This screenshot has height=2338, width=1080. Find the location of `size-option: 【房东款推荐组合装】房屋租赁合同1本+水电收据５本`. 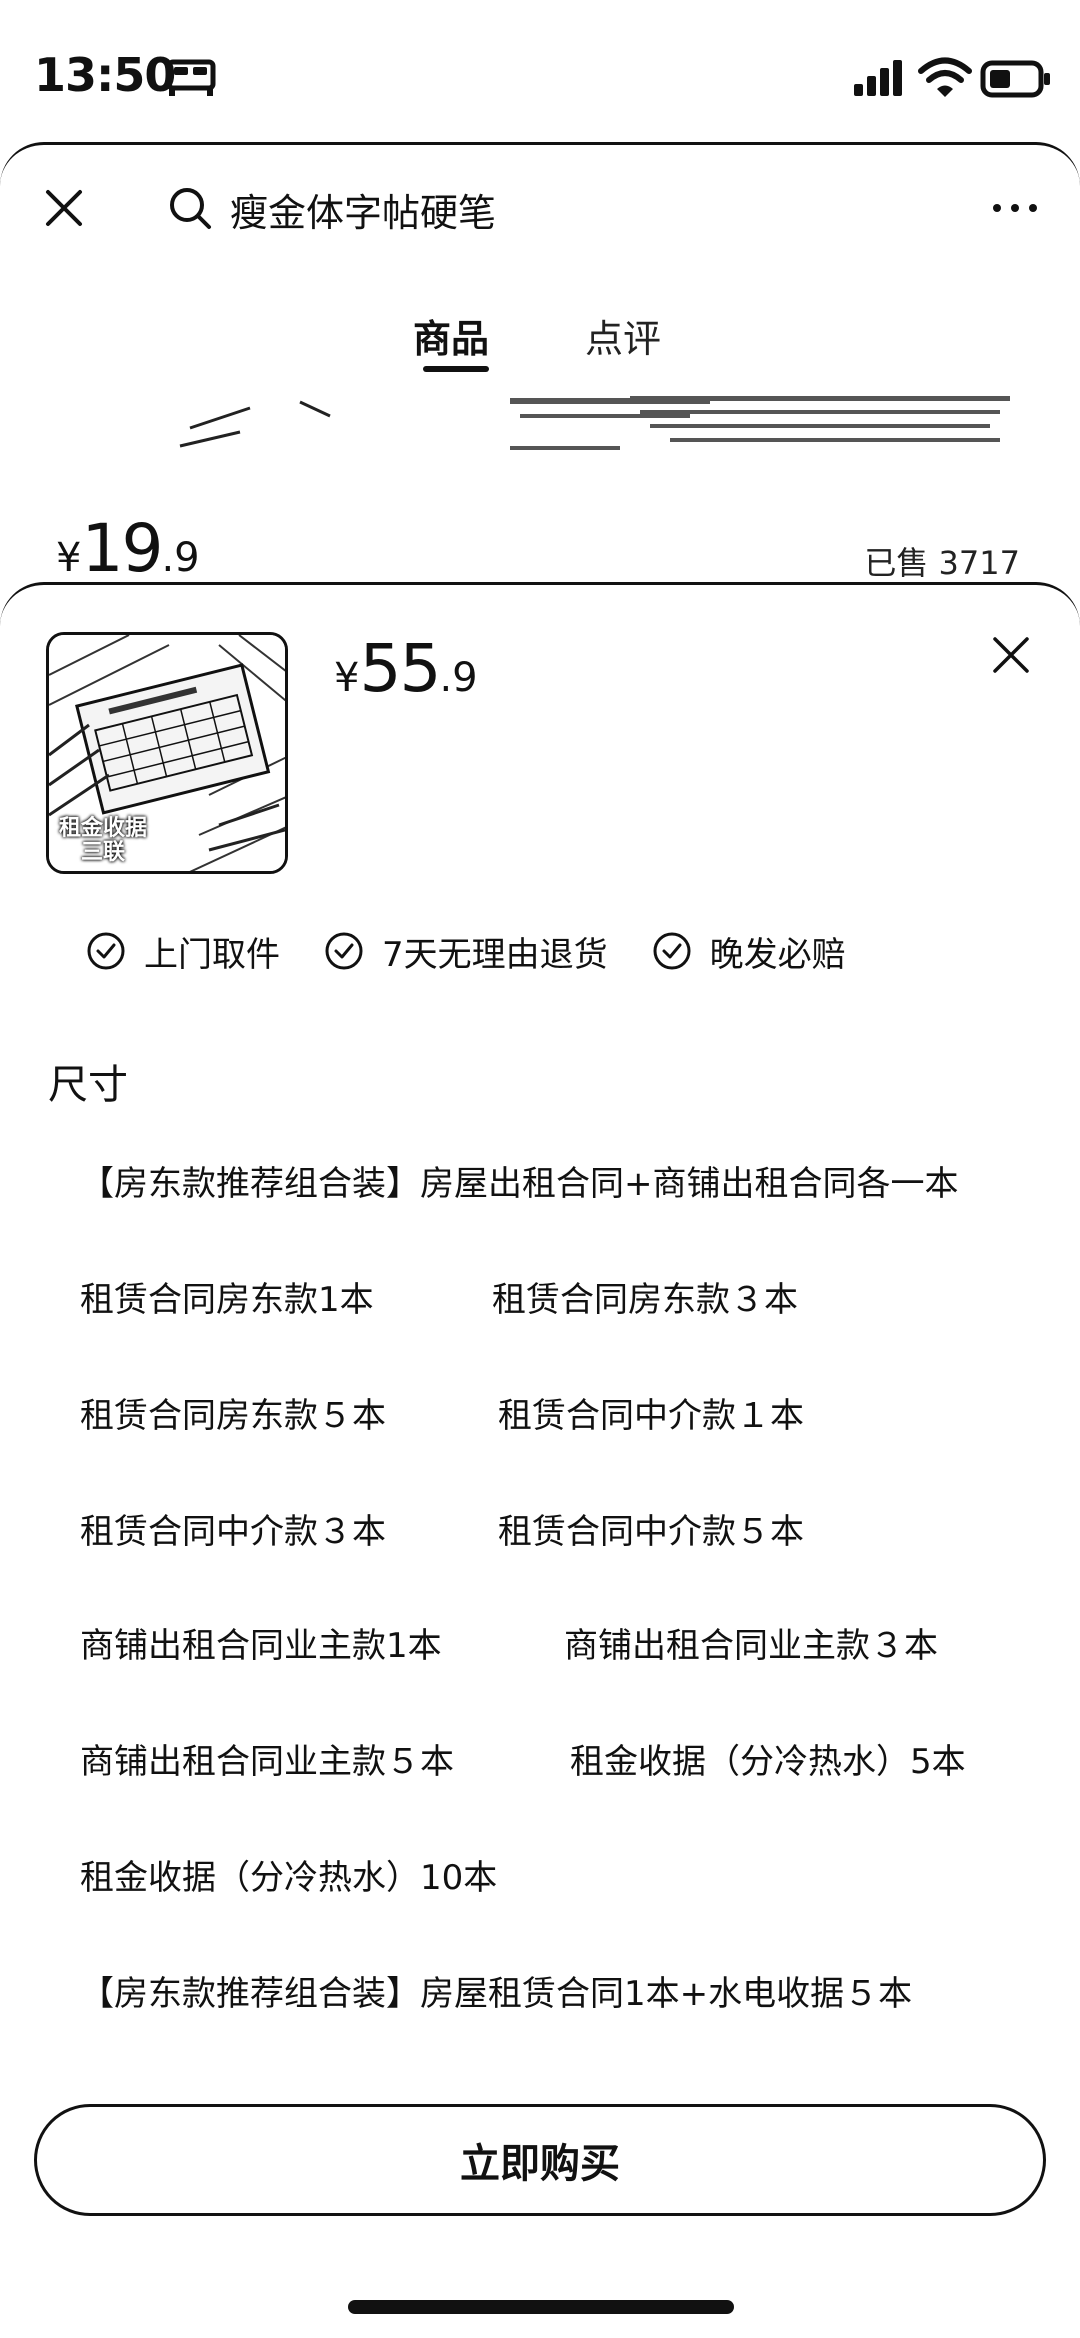

size-option: 【房东款推荐组合装】房屋租赁合同1本+水电收据５本 is located at coordinates (496, 1990).